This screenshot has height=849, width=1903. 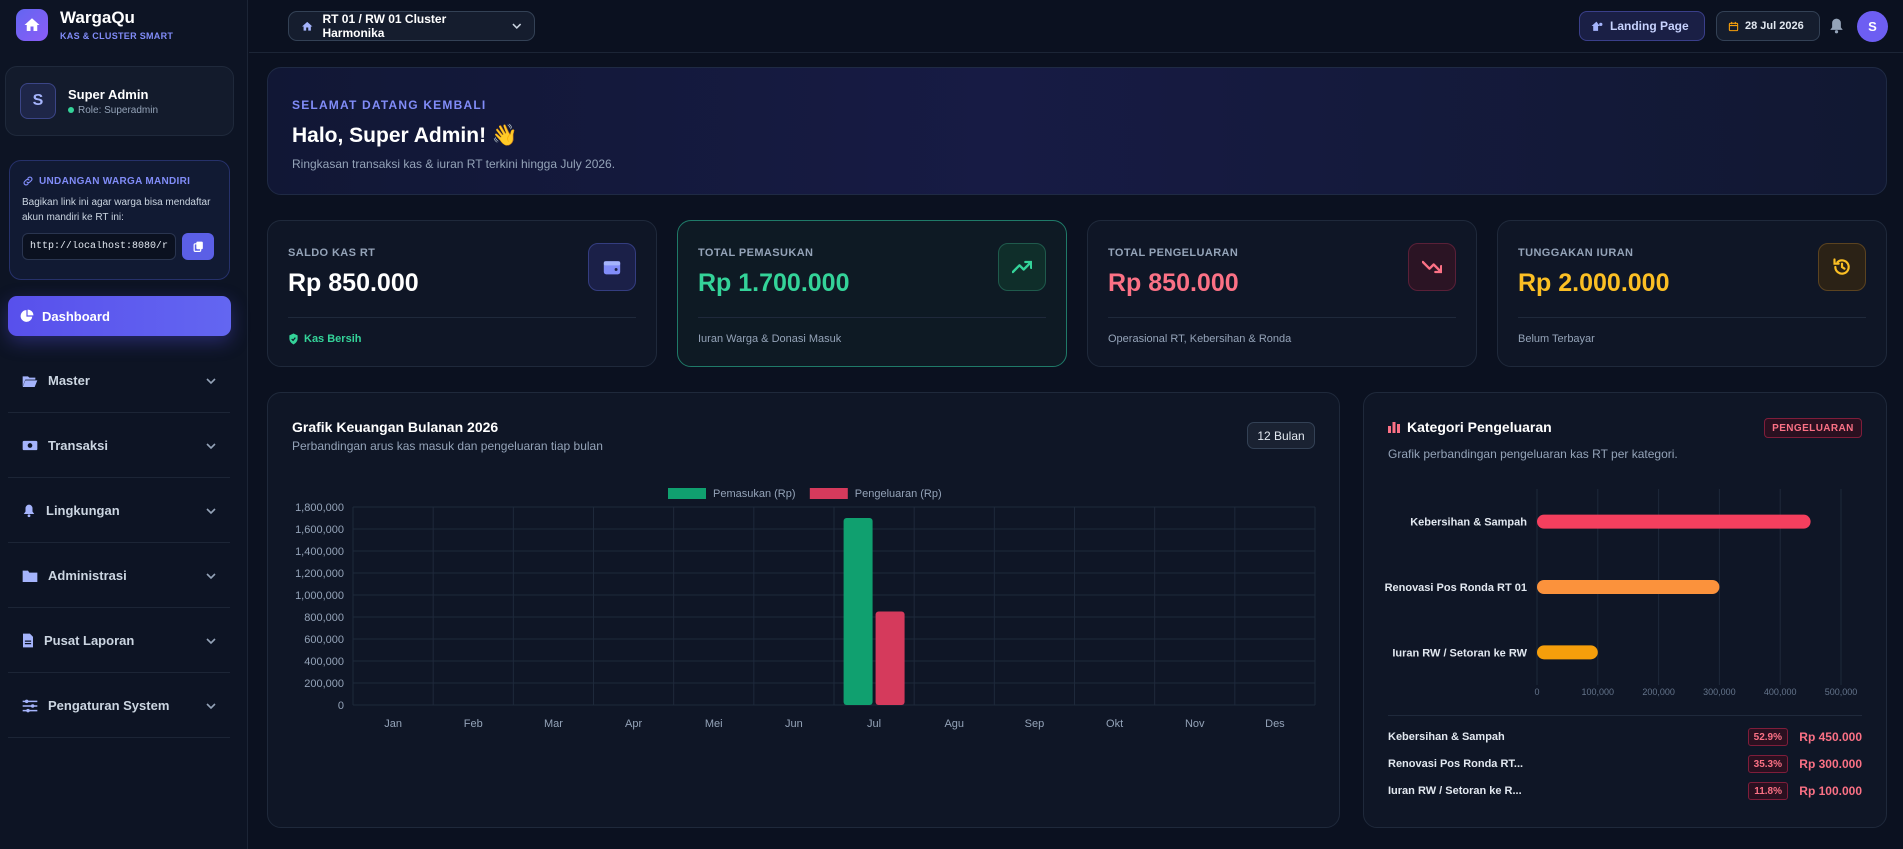 I want to click on category-label: Iuran RW / Setoran ke RW, so click(x=1459, y=653).